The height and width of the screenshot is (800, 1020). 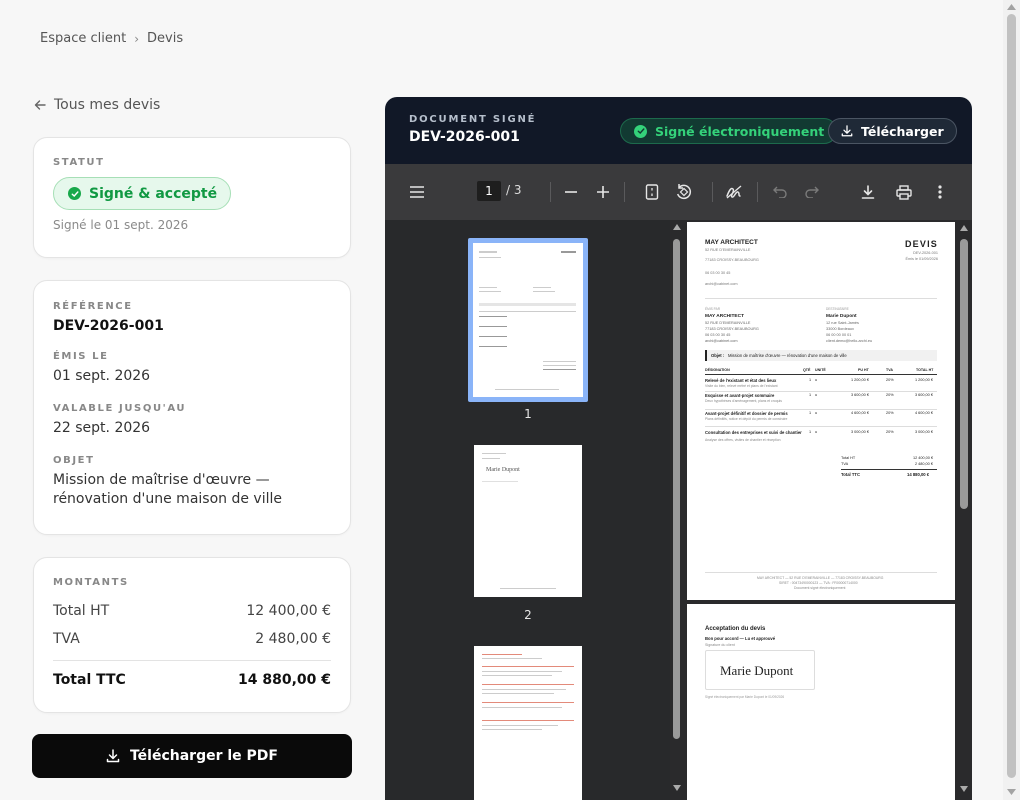 What do you see at coordinates (93, 306) in the screenshot?
I see `reference-label: RÉFÉRENCE` at bounding box center [93, 306].